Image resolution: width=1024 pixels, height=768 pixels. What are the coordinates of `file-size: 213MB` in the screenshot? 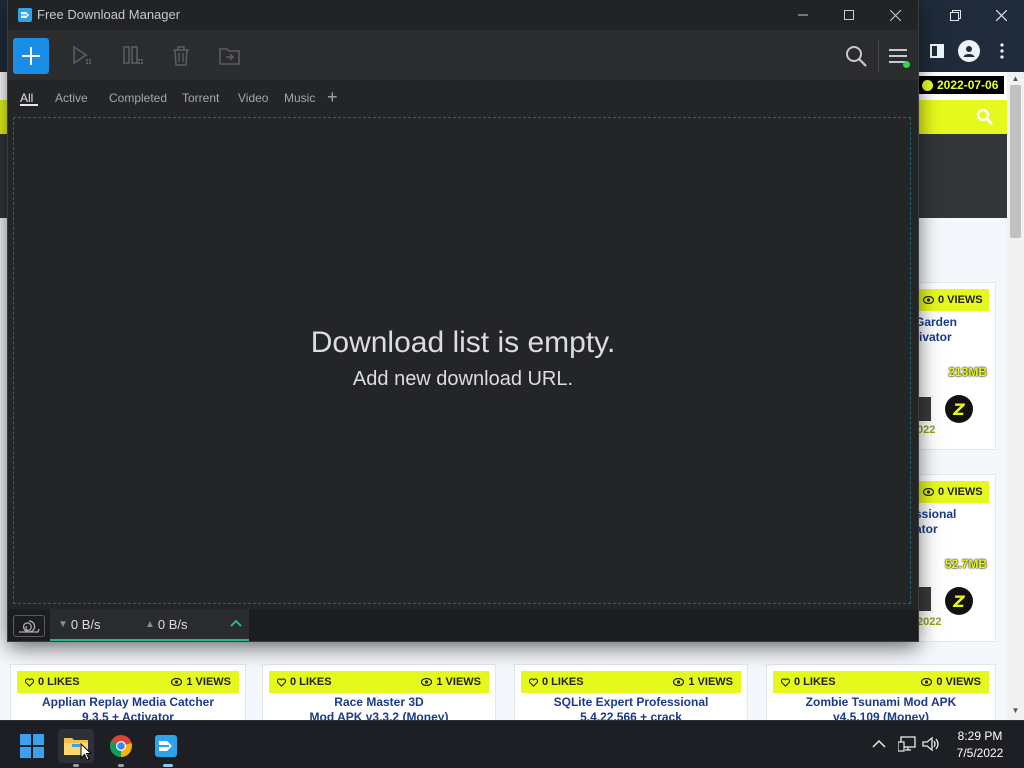 It's located at (967, 372).